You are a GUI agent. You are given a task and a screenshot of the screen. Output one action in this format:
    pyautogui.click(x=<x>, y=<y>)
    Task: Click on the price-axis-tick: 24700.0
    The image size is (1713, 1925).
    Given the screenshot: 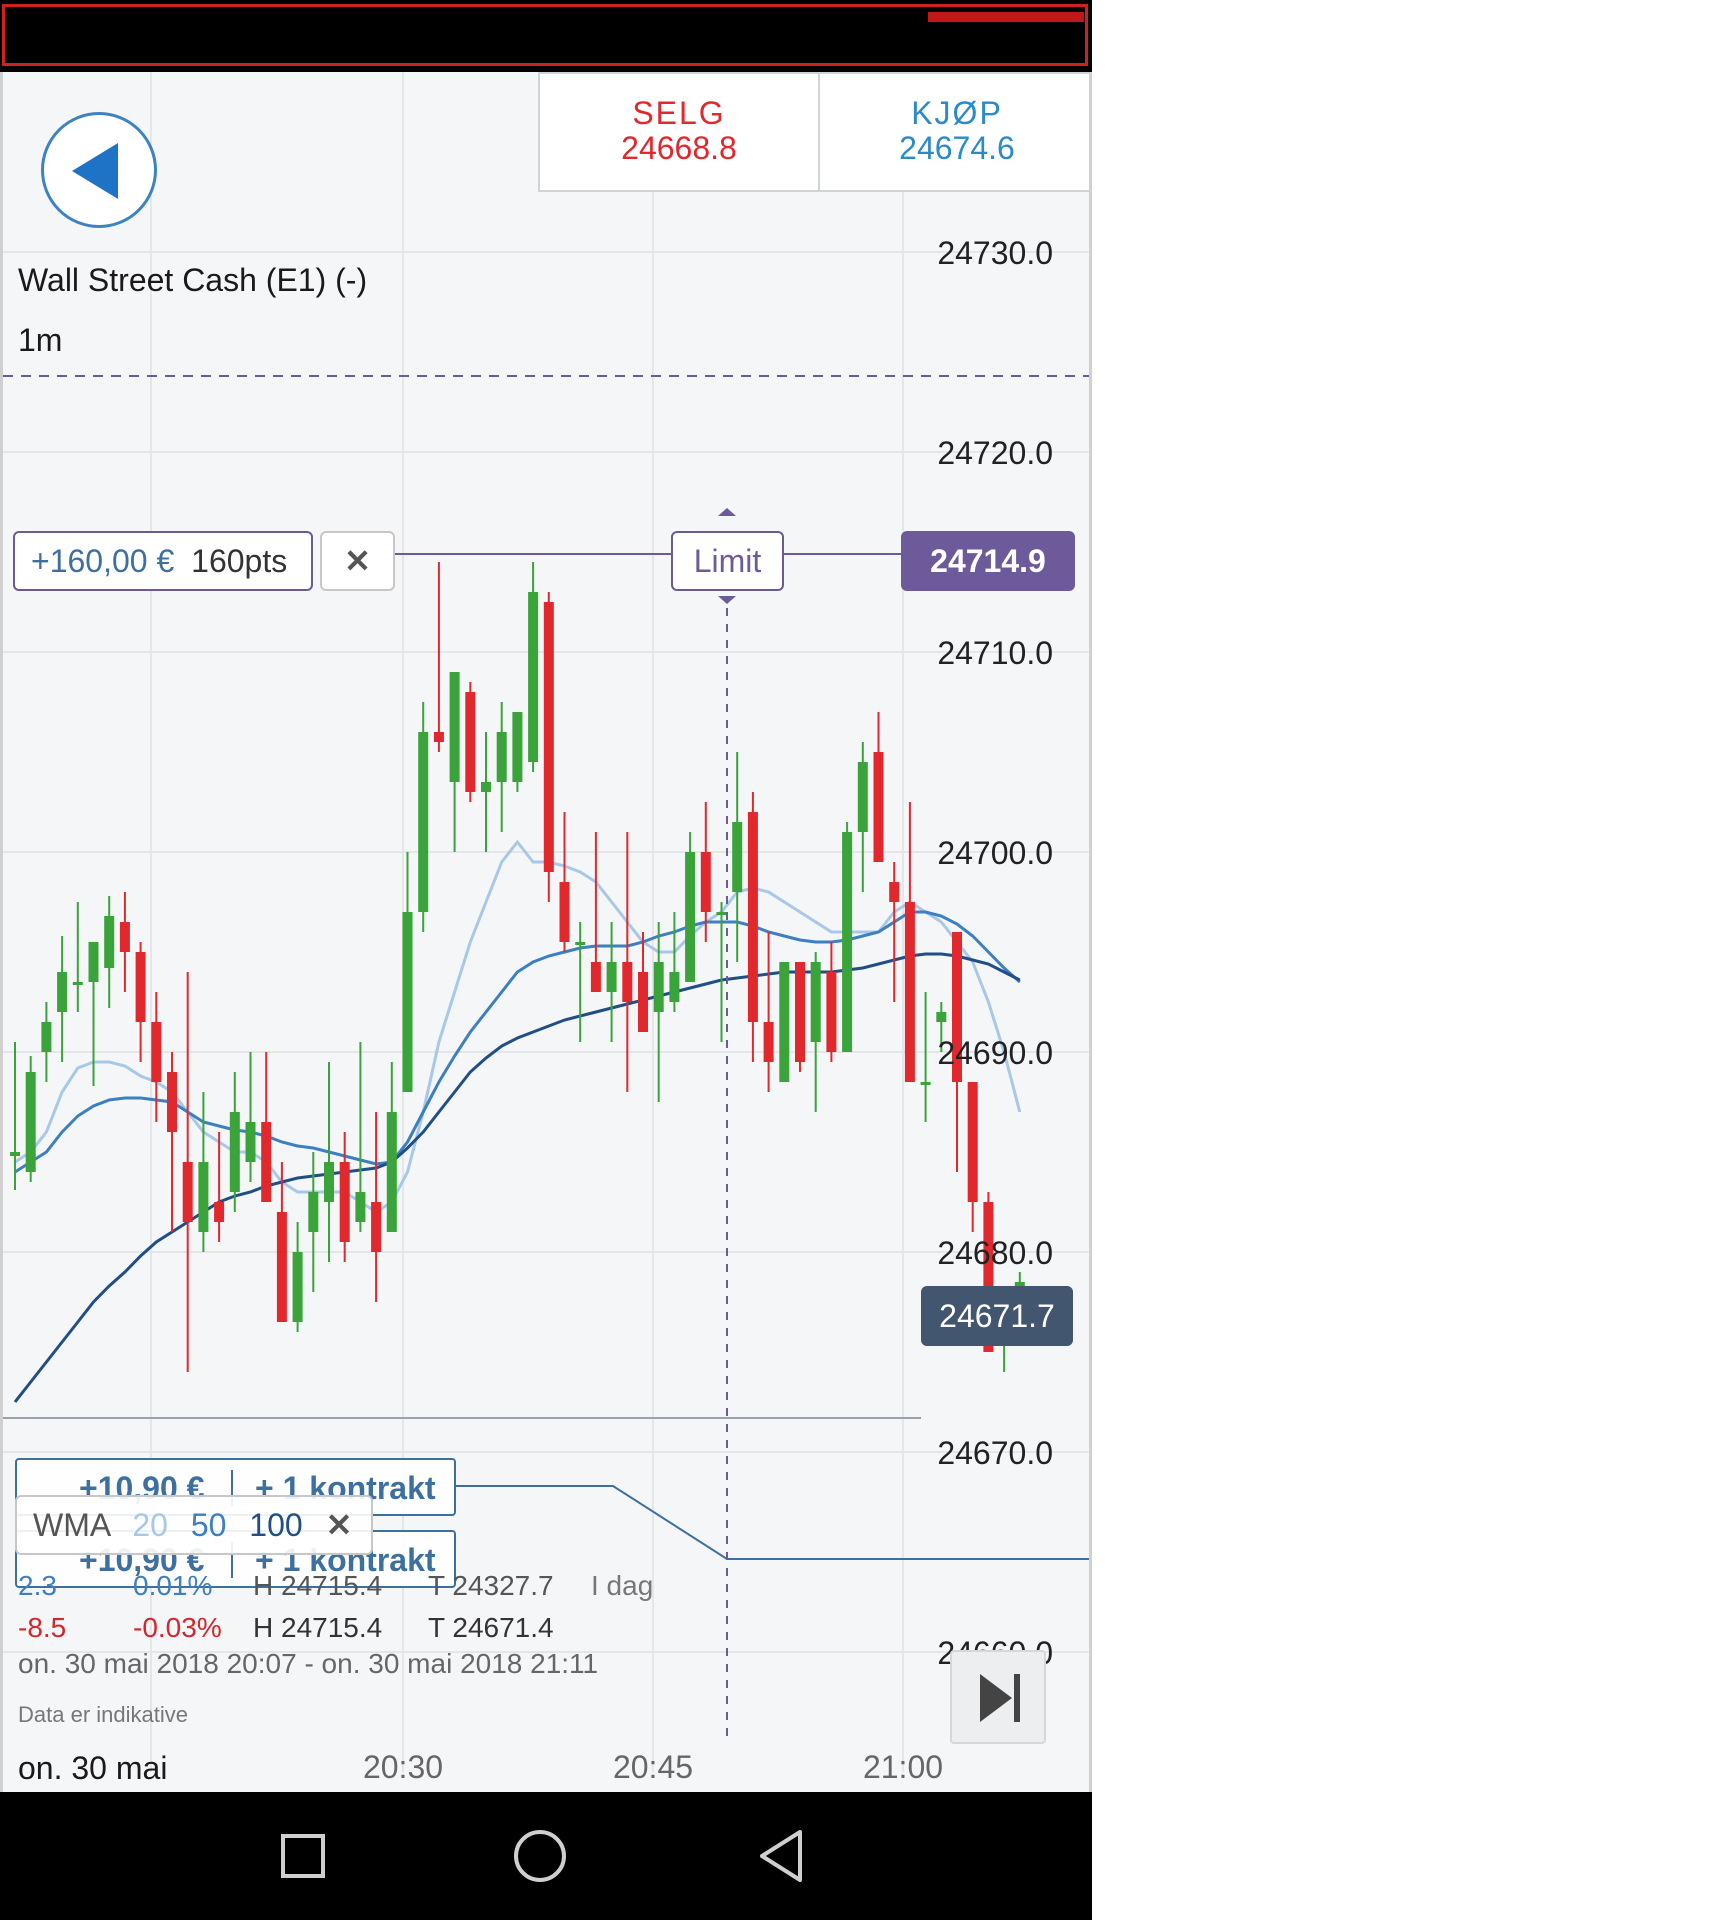 What is the action you would take?
    pyautogui.click(x=995, y=853)
    